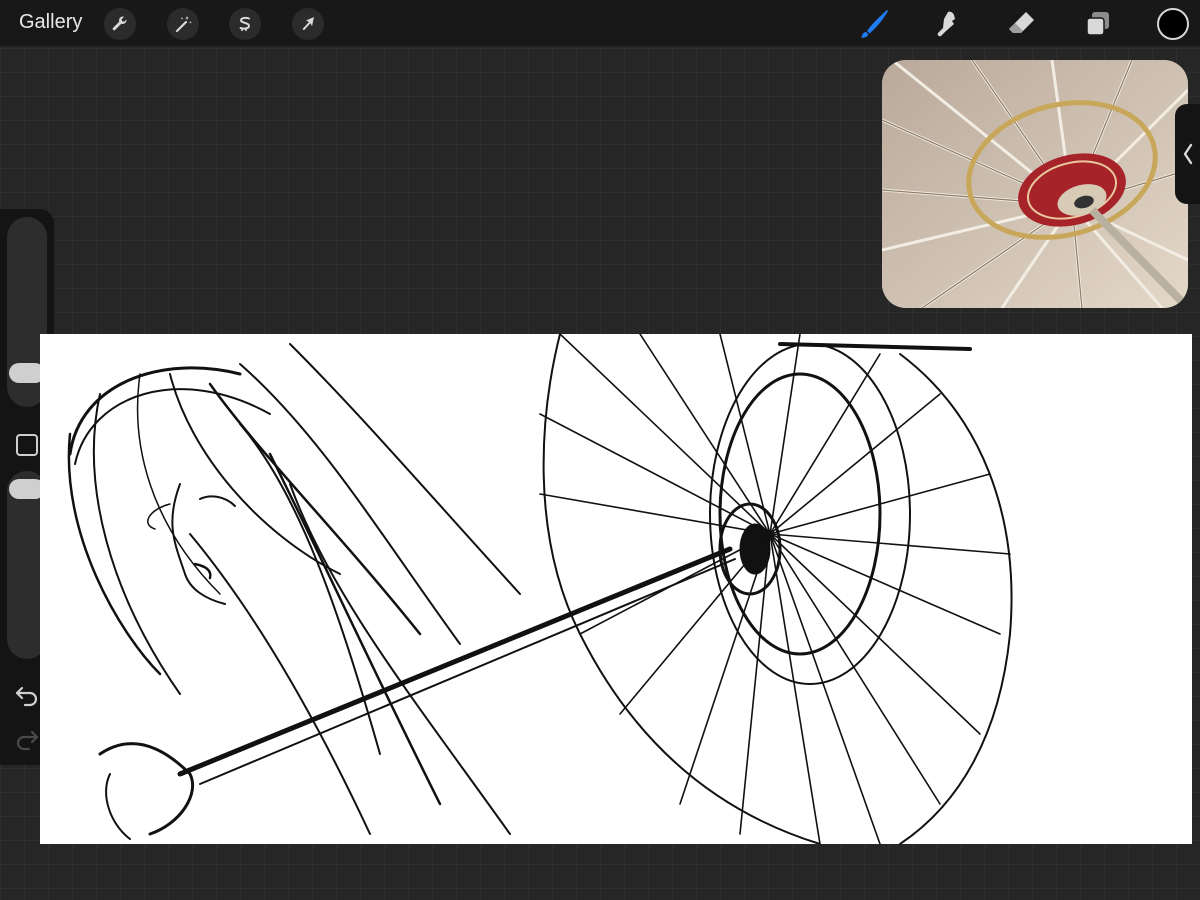 Image resolution: width=1200 pixels, height=900 pixels. What do you see at coordinates (600, 23) in the screenshot?
I see `top-toolbar: Gallery` at bounding box center [600, 23].